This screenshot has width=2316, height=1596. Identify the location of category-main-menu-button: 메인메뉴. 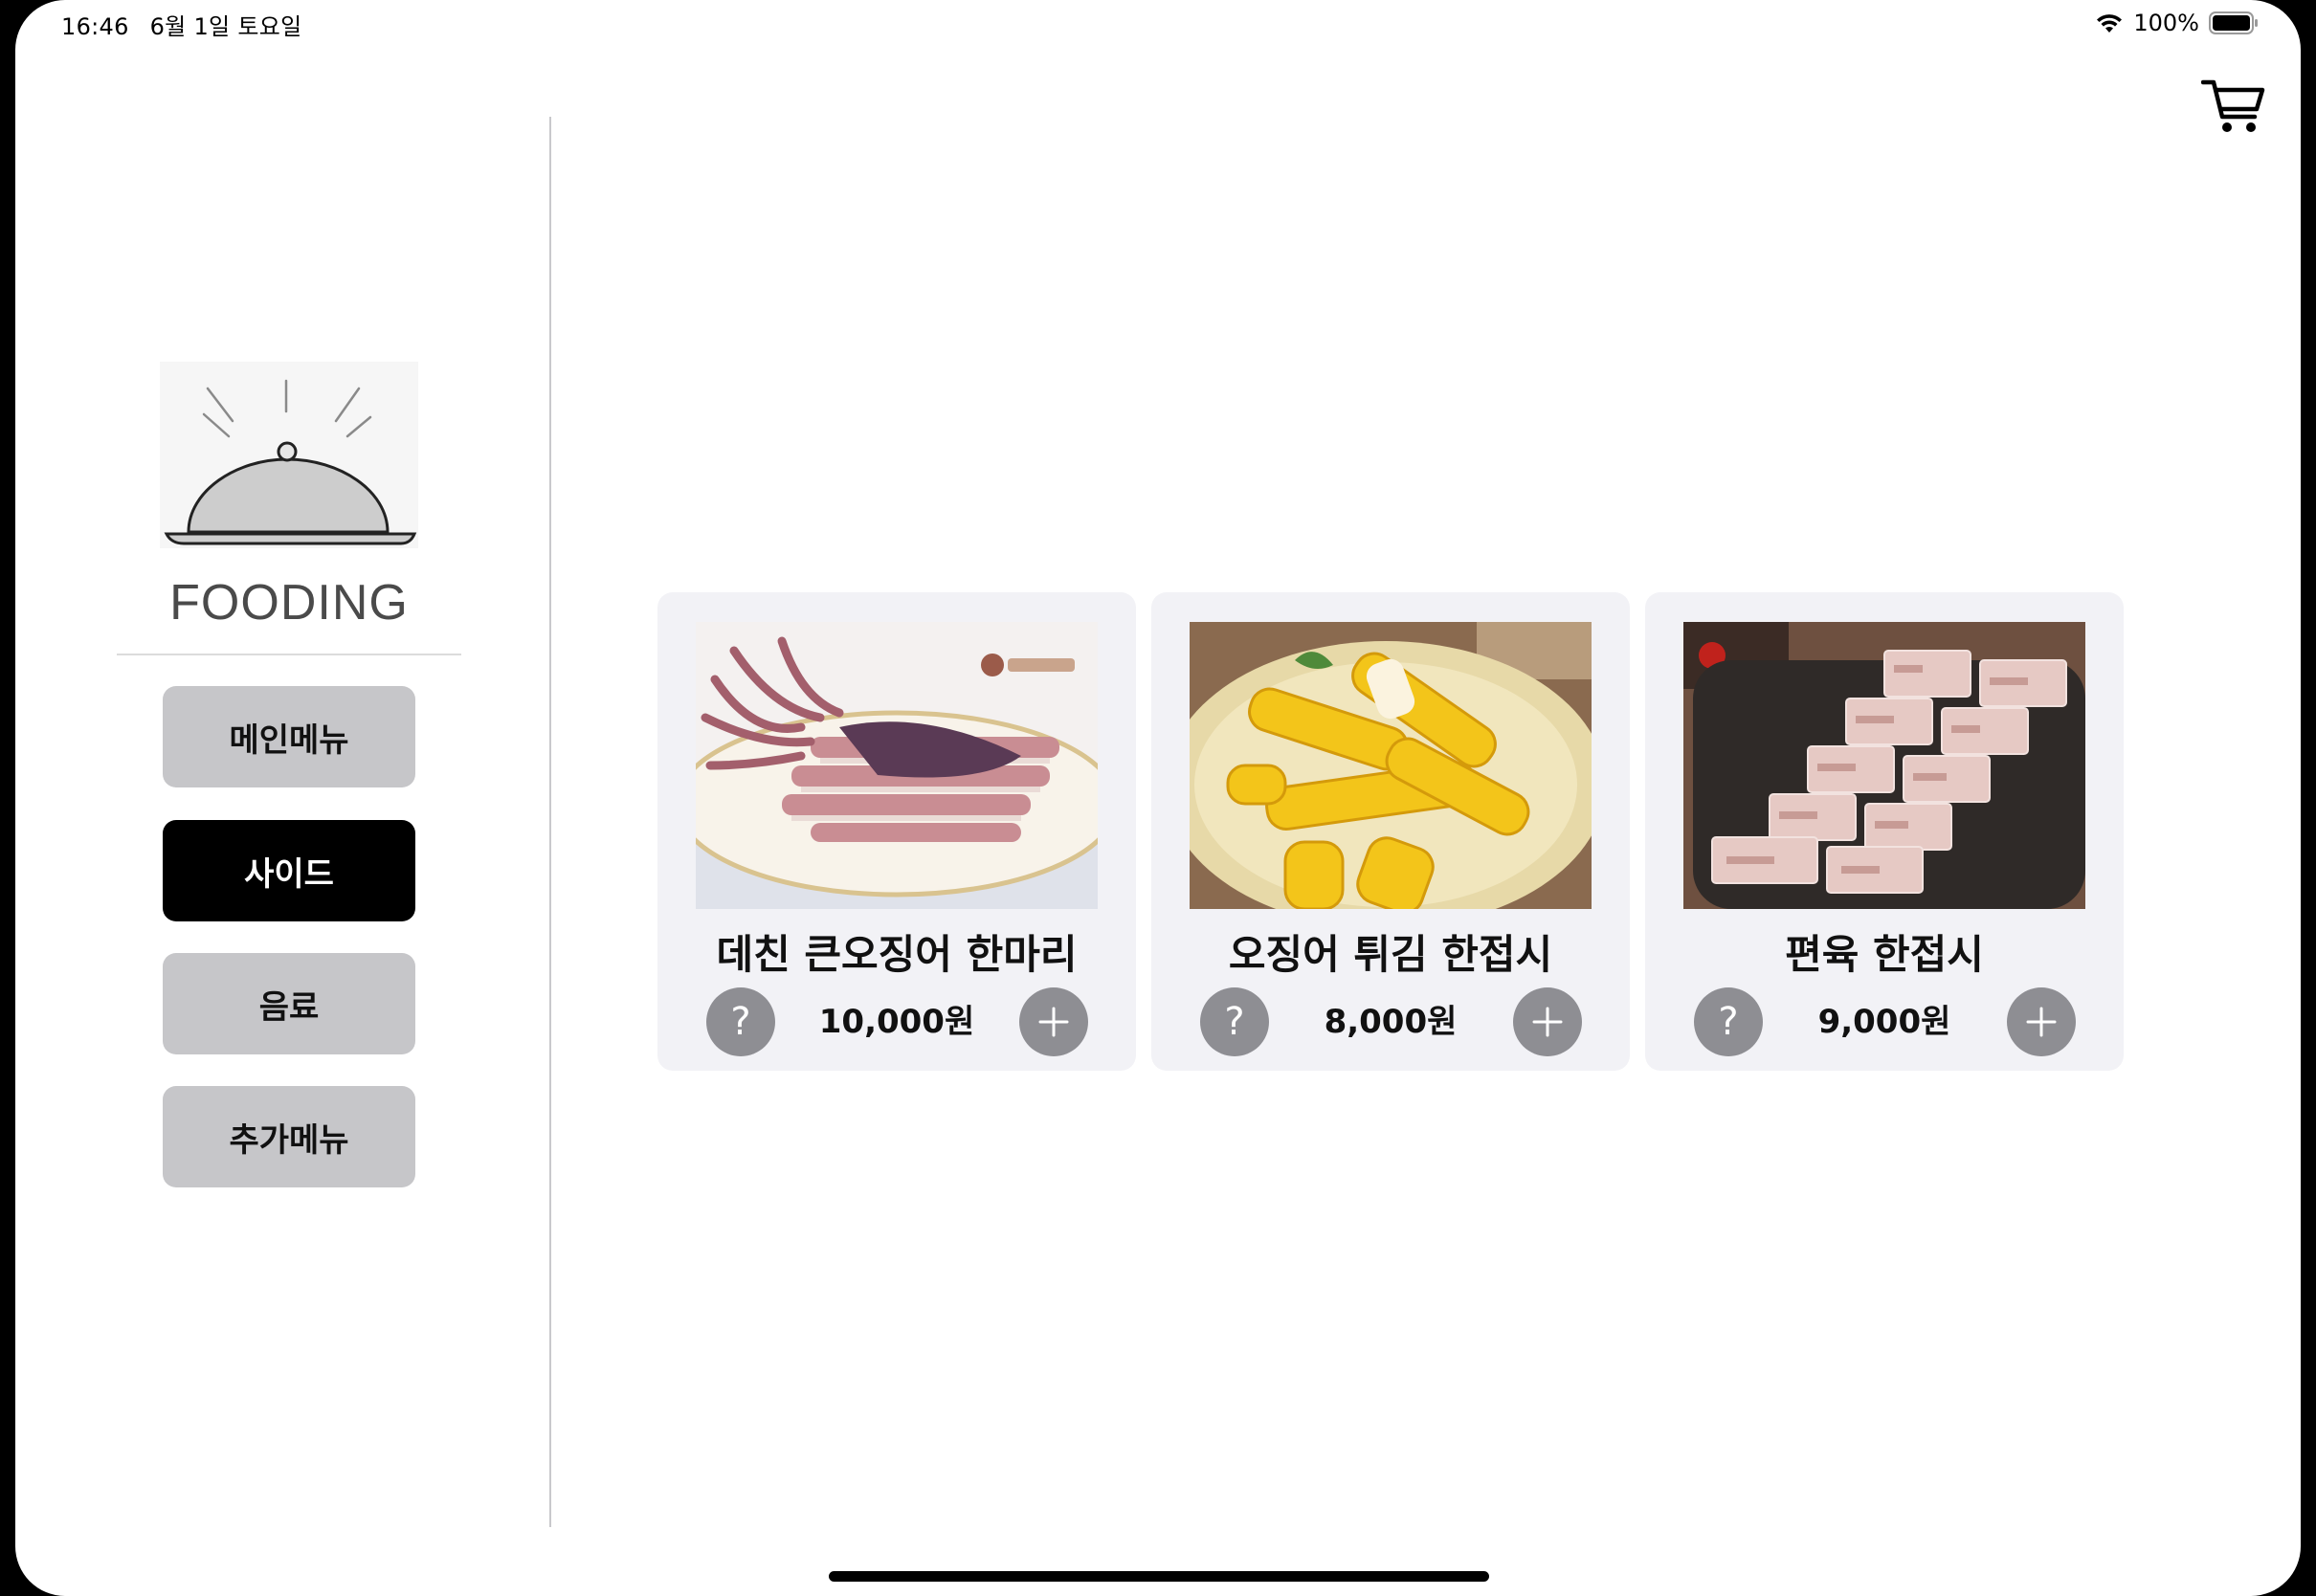
(289, 737).